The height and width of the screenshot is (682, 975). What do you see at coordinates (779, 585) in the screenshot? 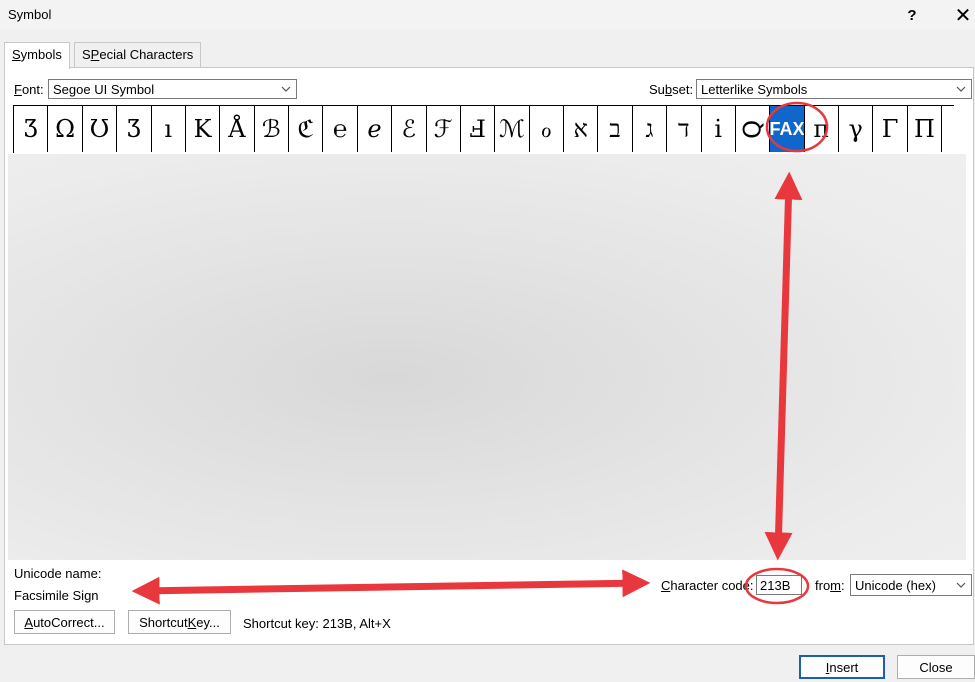
I see `character-code-input` at bounding box center [779, 585].